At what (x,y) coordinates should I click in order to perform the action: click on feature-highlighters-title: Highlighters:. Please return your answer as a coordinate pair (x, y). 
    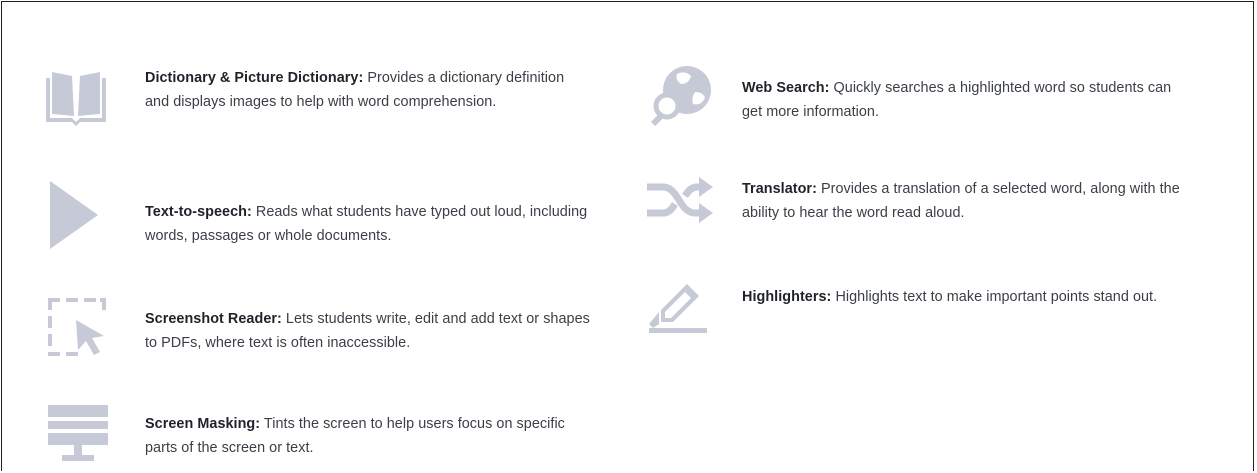
    Looking at the image, I should click on (787, 297).